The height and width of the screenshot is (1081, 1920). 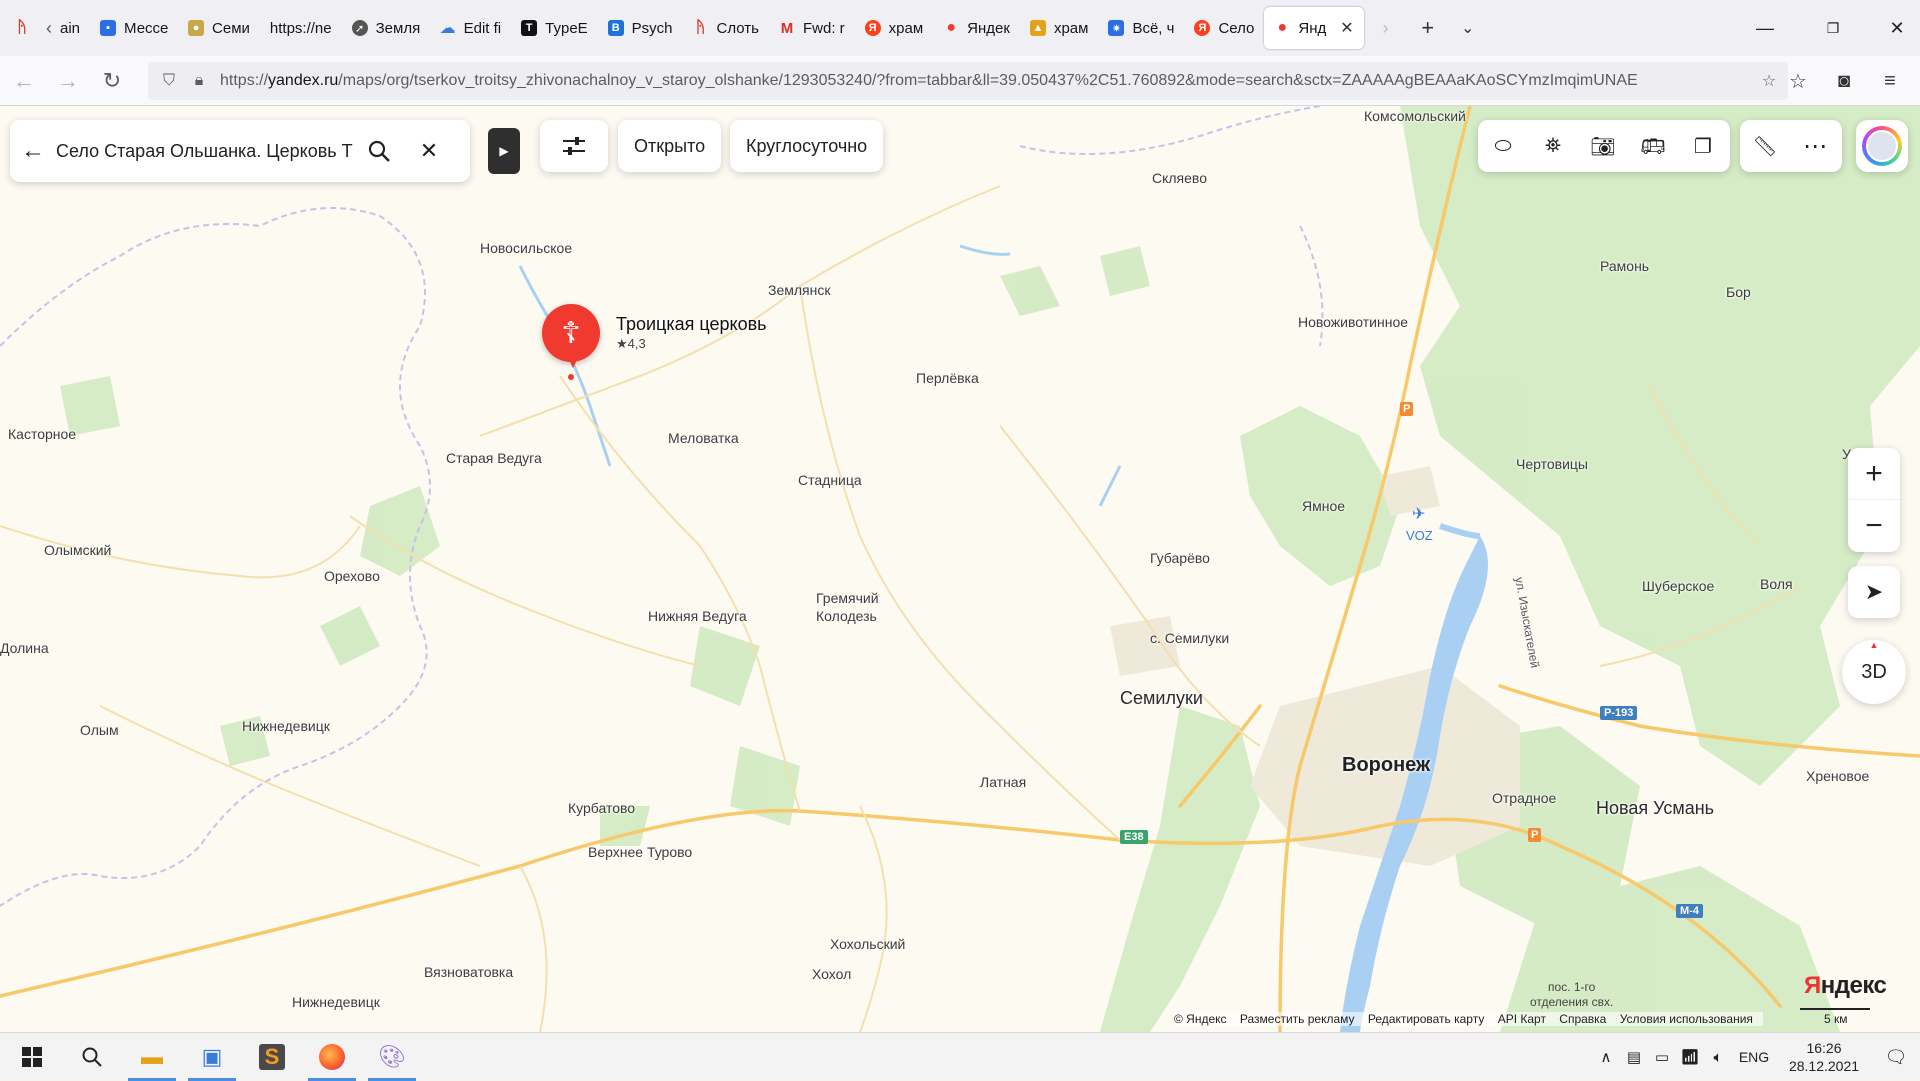 What do you see at coordinates (1503, 146) in the screenshot?
I see `map-layers-icon: ⬭` at bounding box center [1503, 146].